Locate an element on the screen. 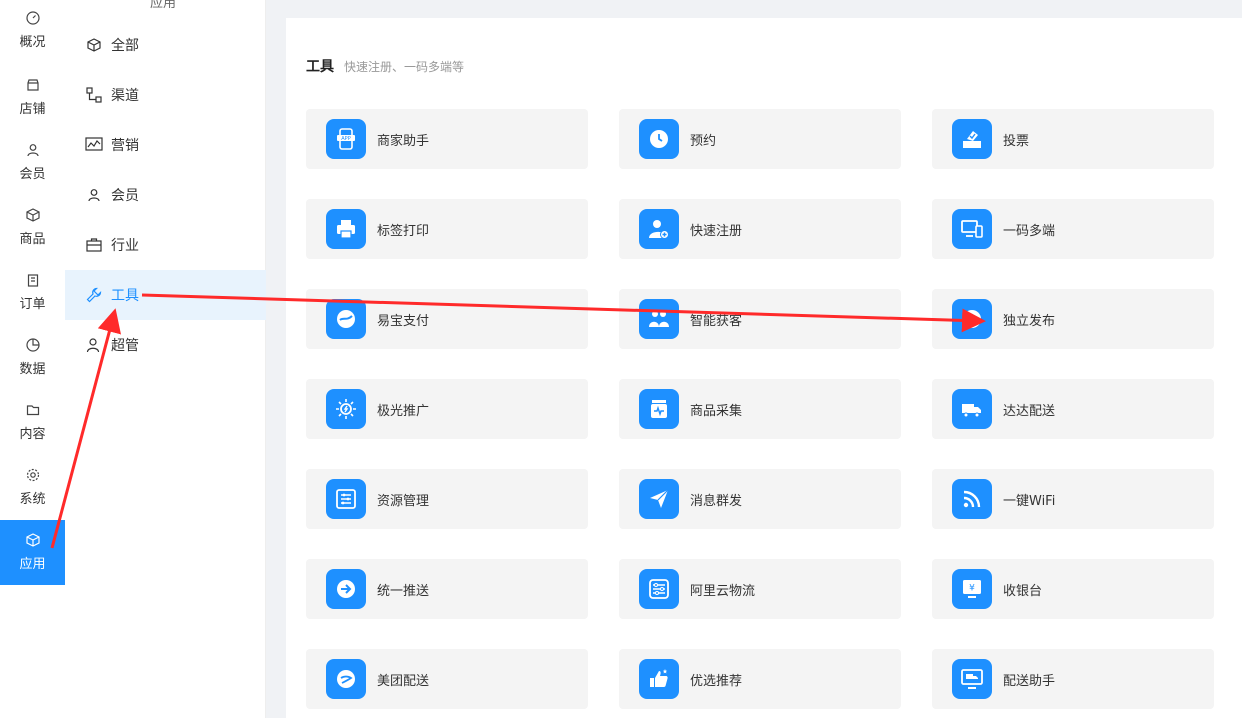  app-card-label: 预约 is located at coordinates (703, 141).